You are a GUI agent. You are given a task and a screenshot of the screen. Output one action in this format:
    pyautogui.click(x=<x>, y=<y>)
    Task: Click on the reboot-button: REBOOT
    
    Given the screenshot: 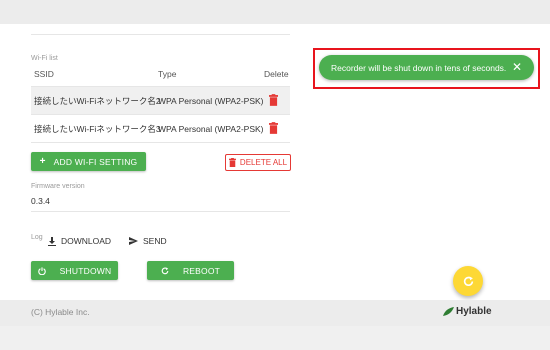 What is the action you would take?
    pyautogui.click(x=190, y=270)
    